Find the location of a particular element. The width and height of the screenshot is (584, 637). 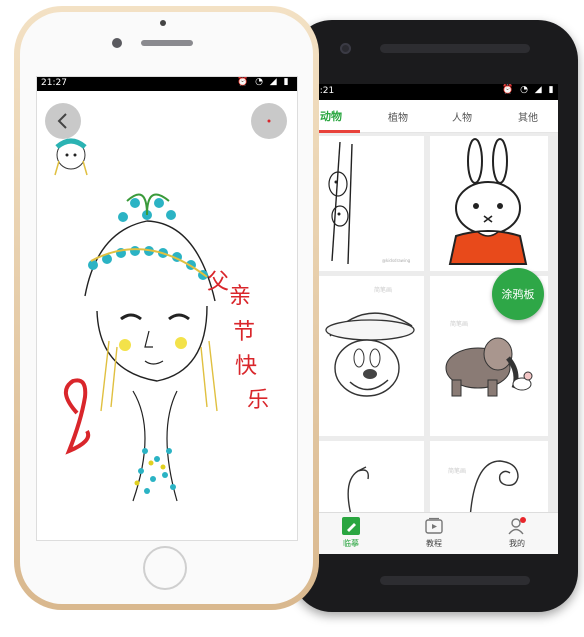

greeting-char-2: 亲 is located at coordinates (240, 296).